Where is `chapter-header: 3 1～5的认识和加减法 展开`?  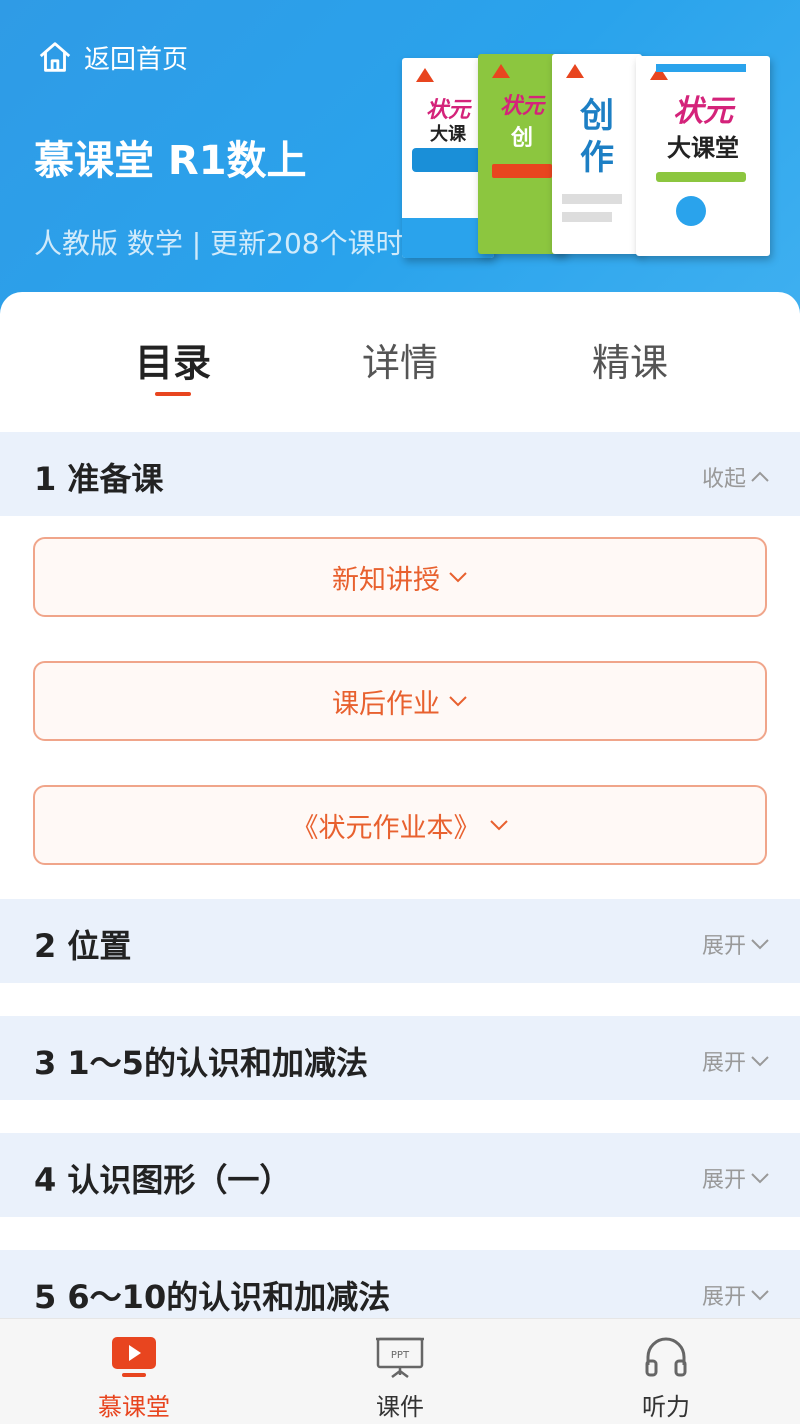
chapter-header: 3 1～5的认识和加减法 展开 is located at coordinates (400, 1058).